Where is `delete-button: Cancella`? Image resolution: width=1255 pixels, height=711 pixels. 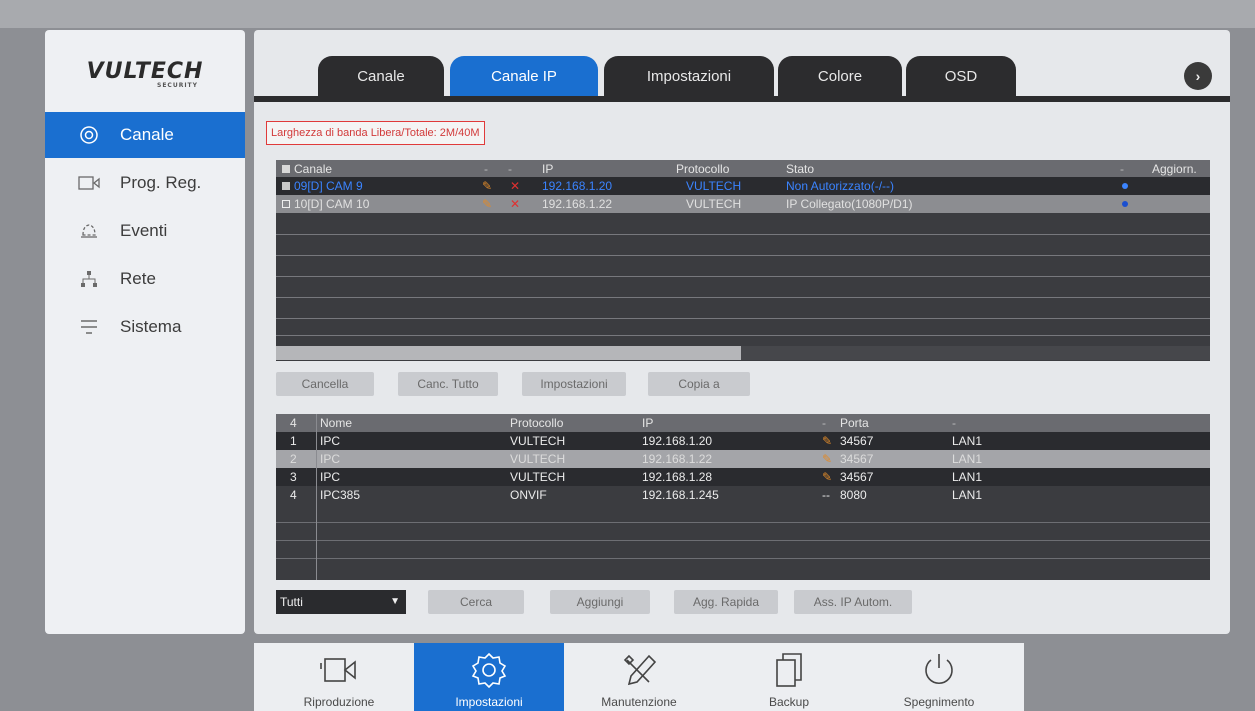 delete-button: Cancella is located at coordinates (325, 384).